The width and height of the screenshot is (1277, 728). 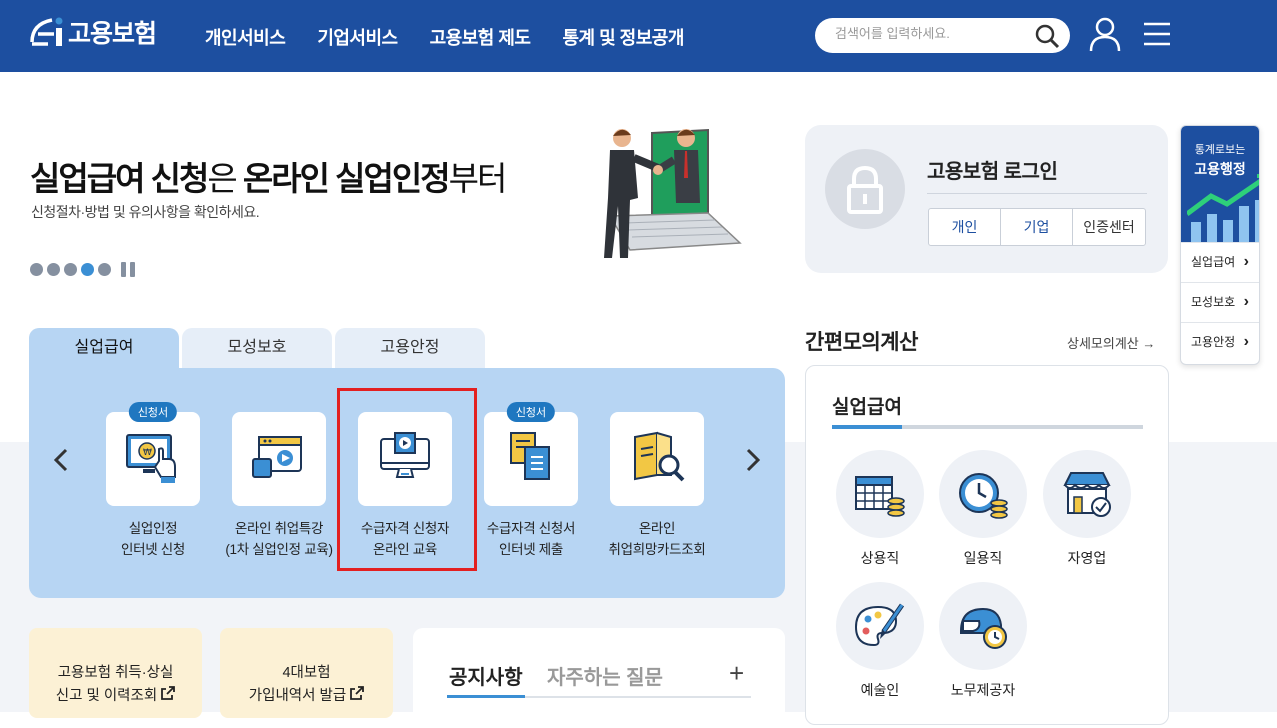 What do you see at coordinates (1220, 262) in the screenshot?
I see `quick-link-unemployment: 실업급여` at bounding box center [1220, 262].